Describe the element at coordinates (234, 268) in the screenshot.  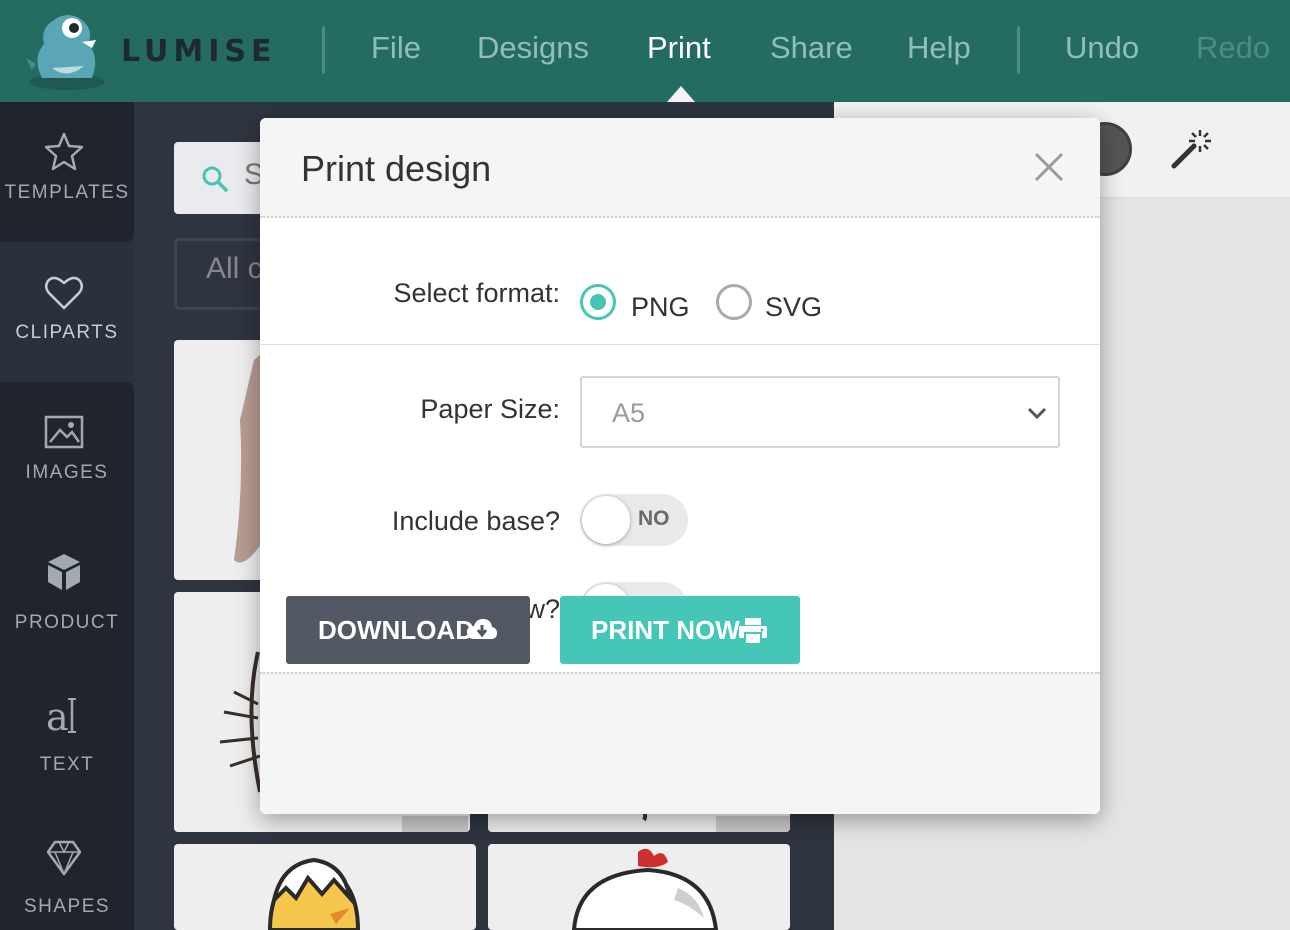
I see `category-filter-label: All c` at that location.